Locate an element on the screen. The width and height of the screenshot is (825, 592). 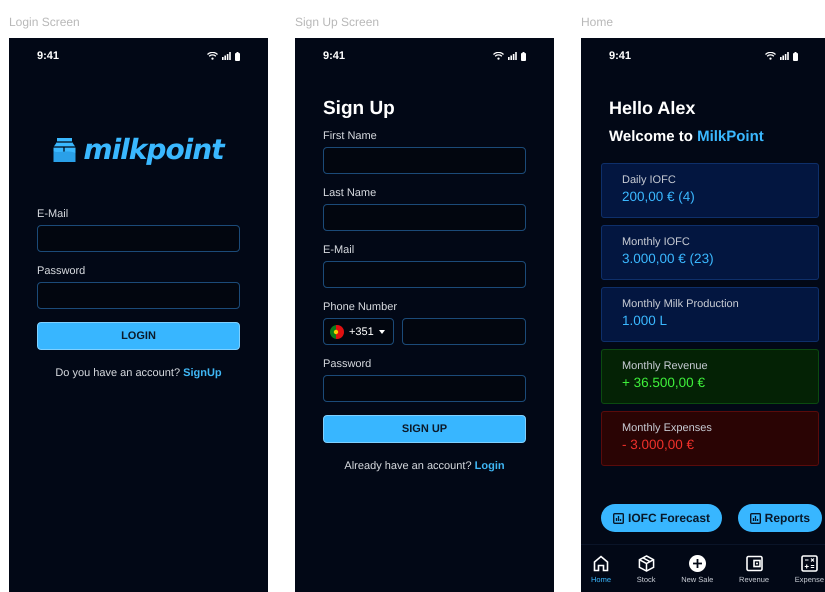
wallet-icon is located at coordinates (754, 563).